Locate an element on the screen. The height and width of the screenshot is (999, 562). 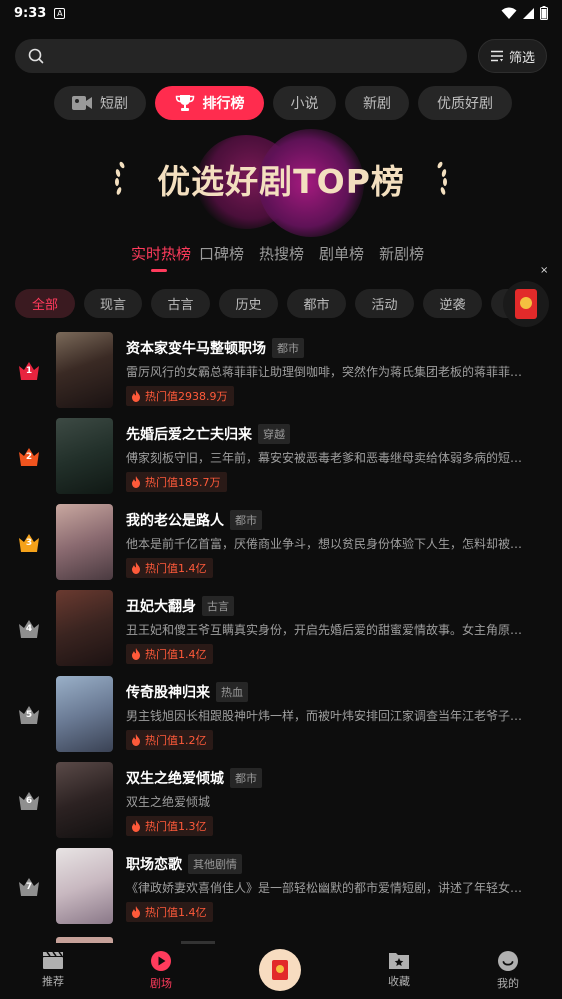
floating-red-envelope is located at coordinates (526, 304).